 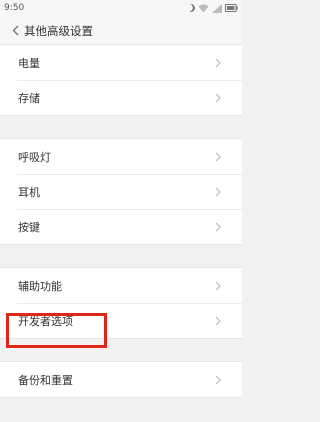 What do you see at coordinates (45, 380) in the screenshot?
I see `settings-item-label: 备份和重置` at bounding box center [45, 380].